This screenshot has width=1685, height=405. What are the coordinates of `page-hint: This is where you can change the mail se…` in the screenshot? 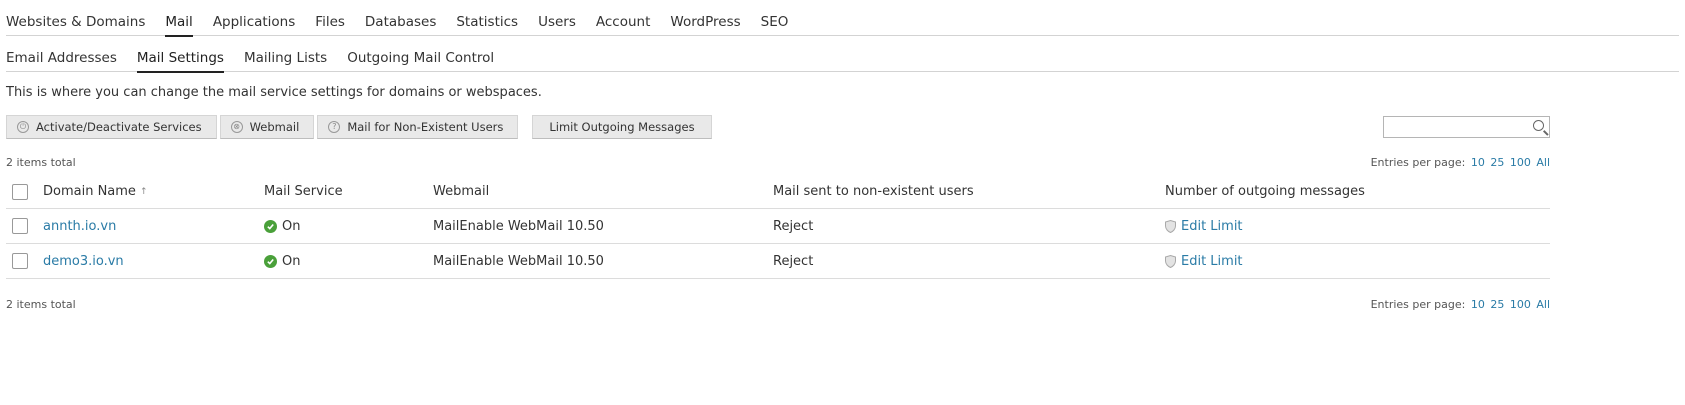 It's located at (274, 92).